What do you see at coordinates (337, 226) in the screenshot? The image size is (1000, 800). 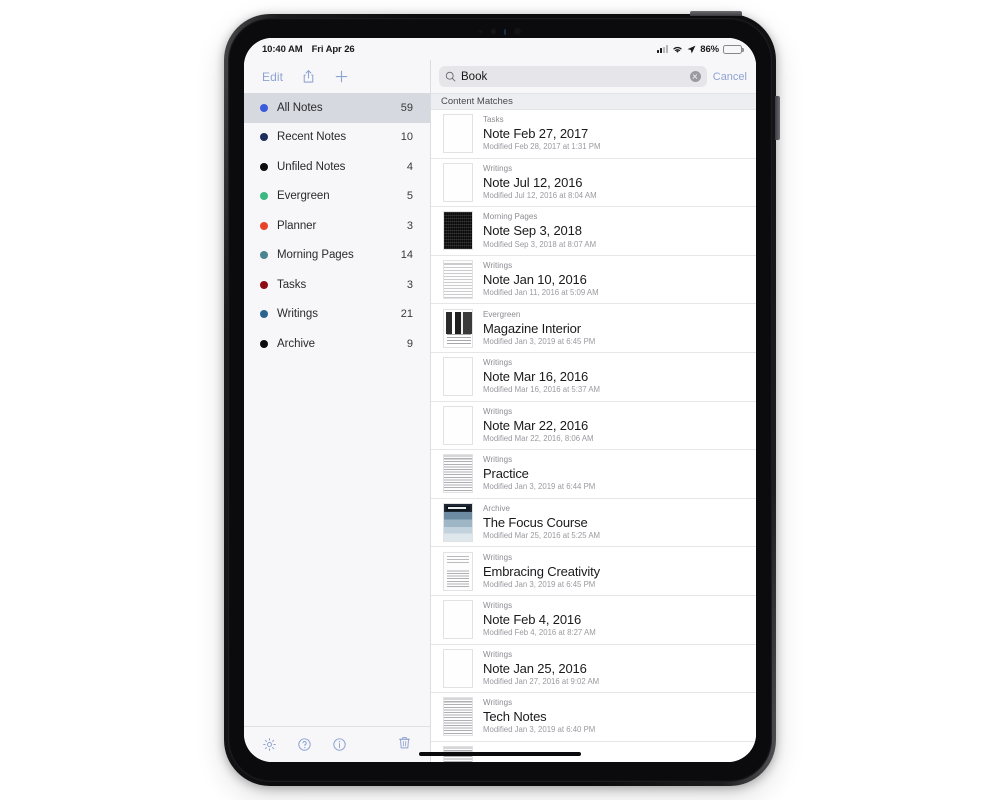 I see `sidebar-item-planner: Planner 3` at bounding box center [337, 226].